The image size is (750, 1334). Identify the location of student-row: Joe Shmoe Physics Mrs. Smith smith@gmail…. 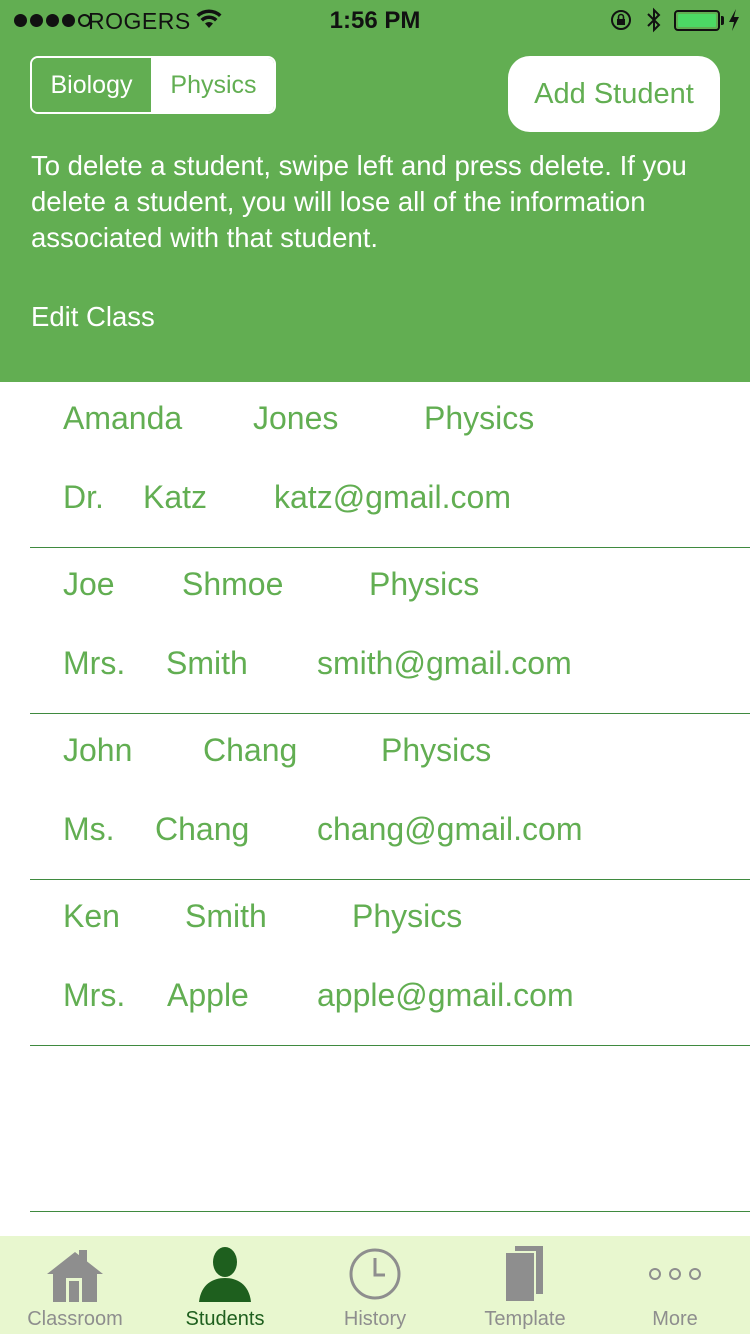
(375, 631).